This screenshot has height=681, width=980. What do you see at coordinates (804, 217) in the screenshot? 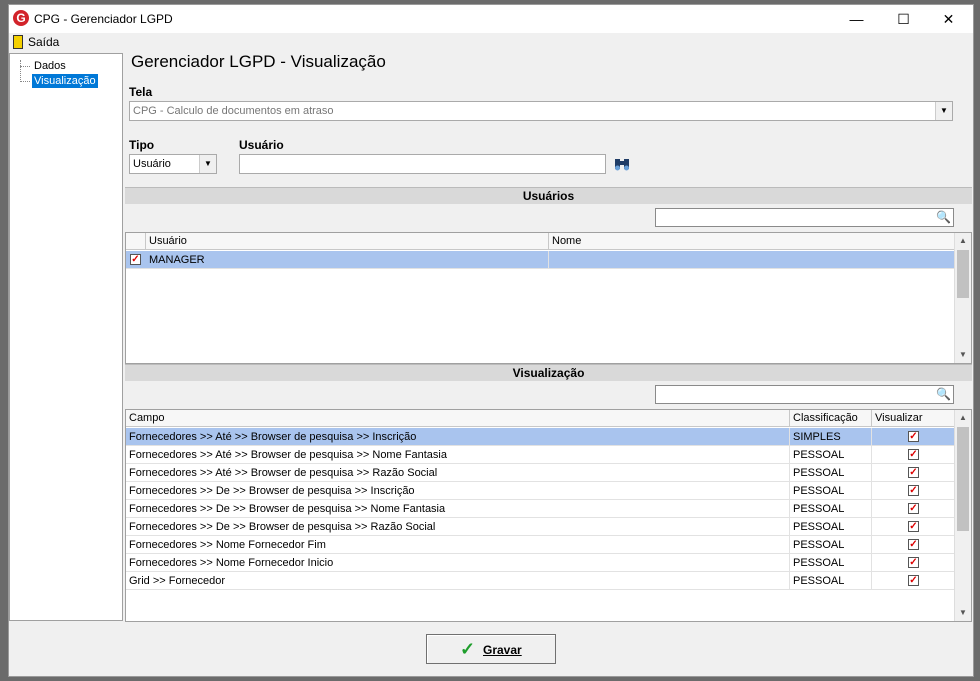
I see `usuarios-search-input: 🔍` at bounding box center [804, 217].